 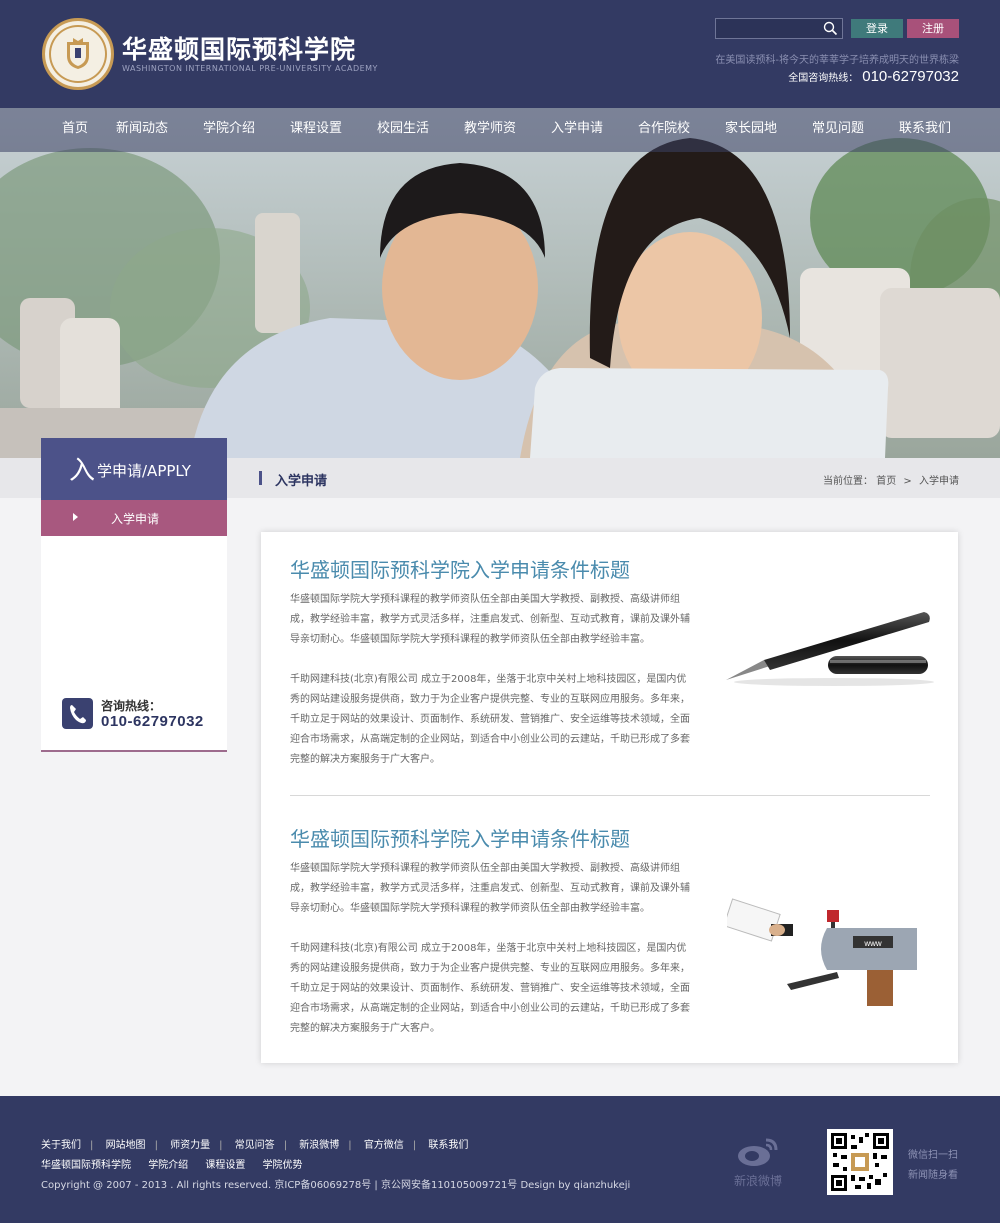 I want to click on login-button: 登录, so click(x=877, y=28).